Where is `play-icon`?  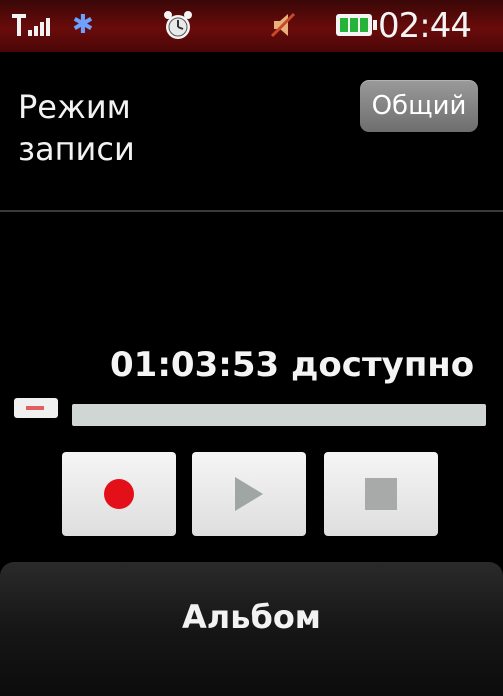
play-icon is located at coordinates (249, 494).